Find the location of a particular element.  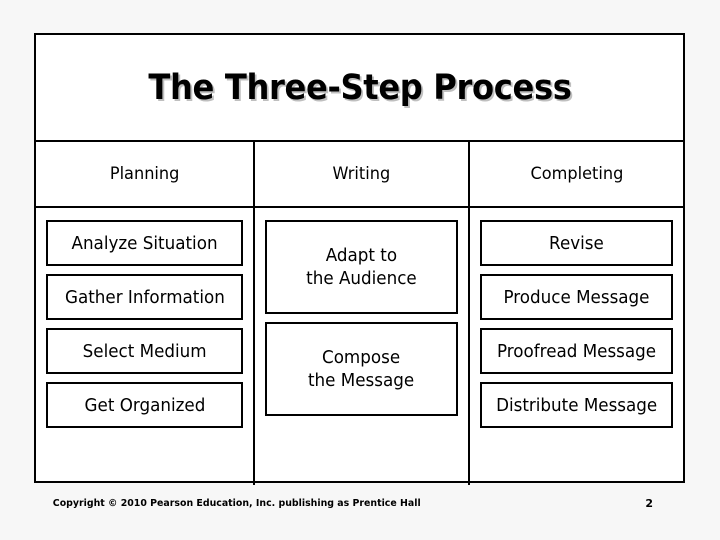

step-label: Get Organized is located at coordinates (144, 405).